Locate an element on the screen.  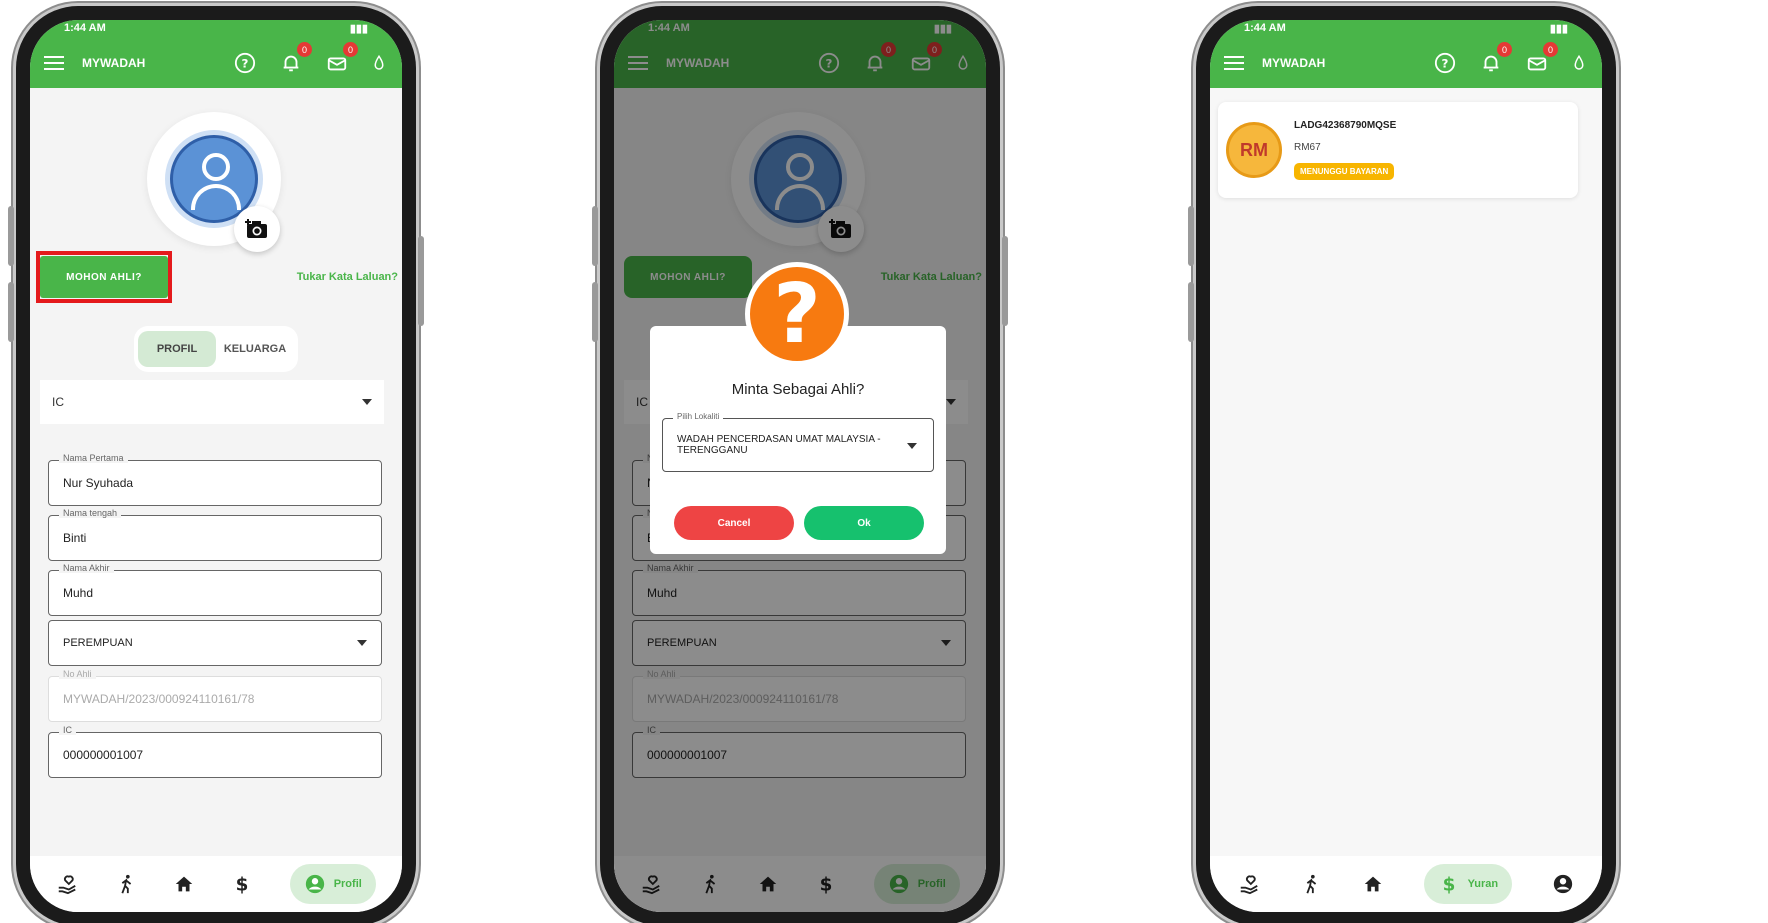
no-ahli-label: No Ahli is located at coordinates (77, 674).